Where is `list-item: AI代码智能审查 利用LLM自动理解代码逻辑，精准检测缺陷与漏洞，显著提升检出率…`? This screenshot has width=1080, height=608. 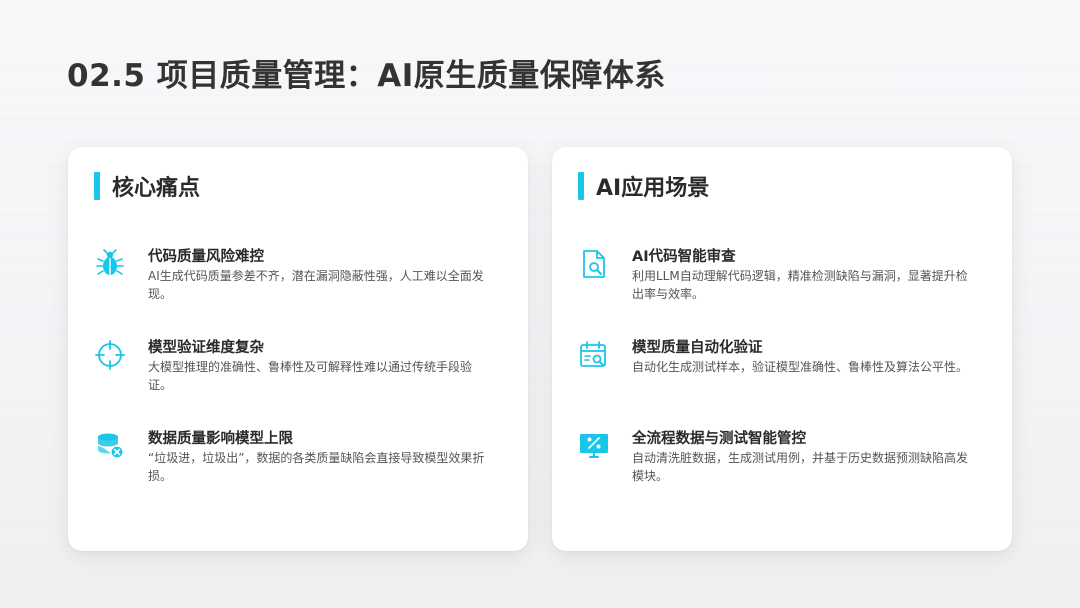
list-item: AI代码智能审查 利用LLM自动理解代码逻辑，精准检测缺陷与漏洞，显著提升检出率… is located at coordinates (783, 275).